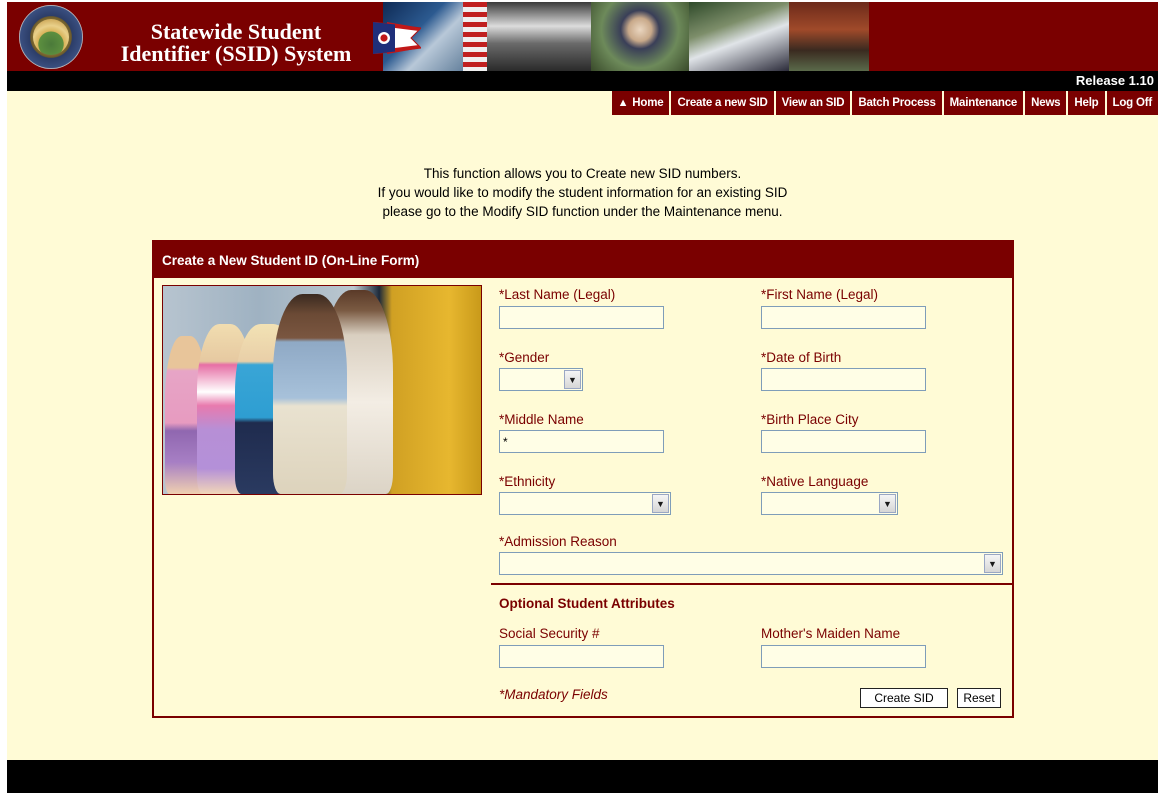 The height and width of the screenshot is (793, 1158). Describe the element at coordinates (810, 419) in the screenshot. I see `birth-place-city-label: *Birth Place City` at that location.